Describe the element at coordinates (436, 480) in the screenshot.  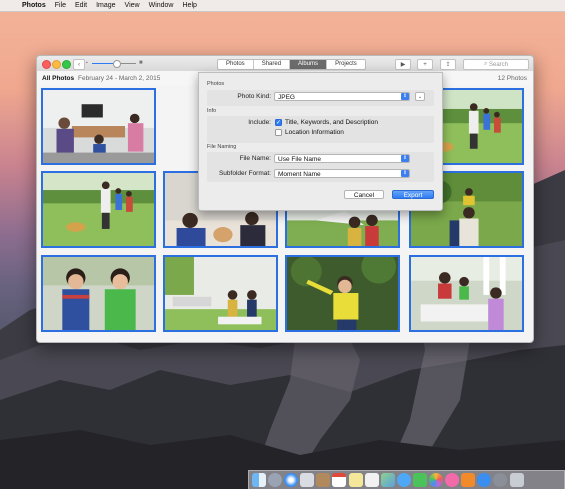
I see `photos-icon` at that location.